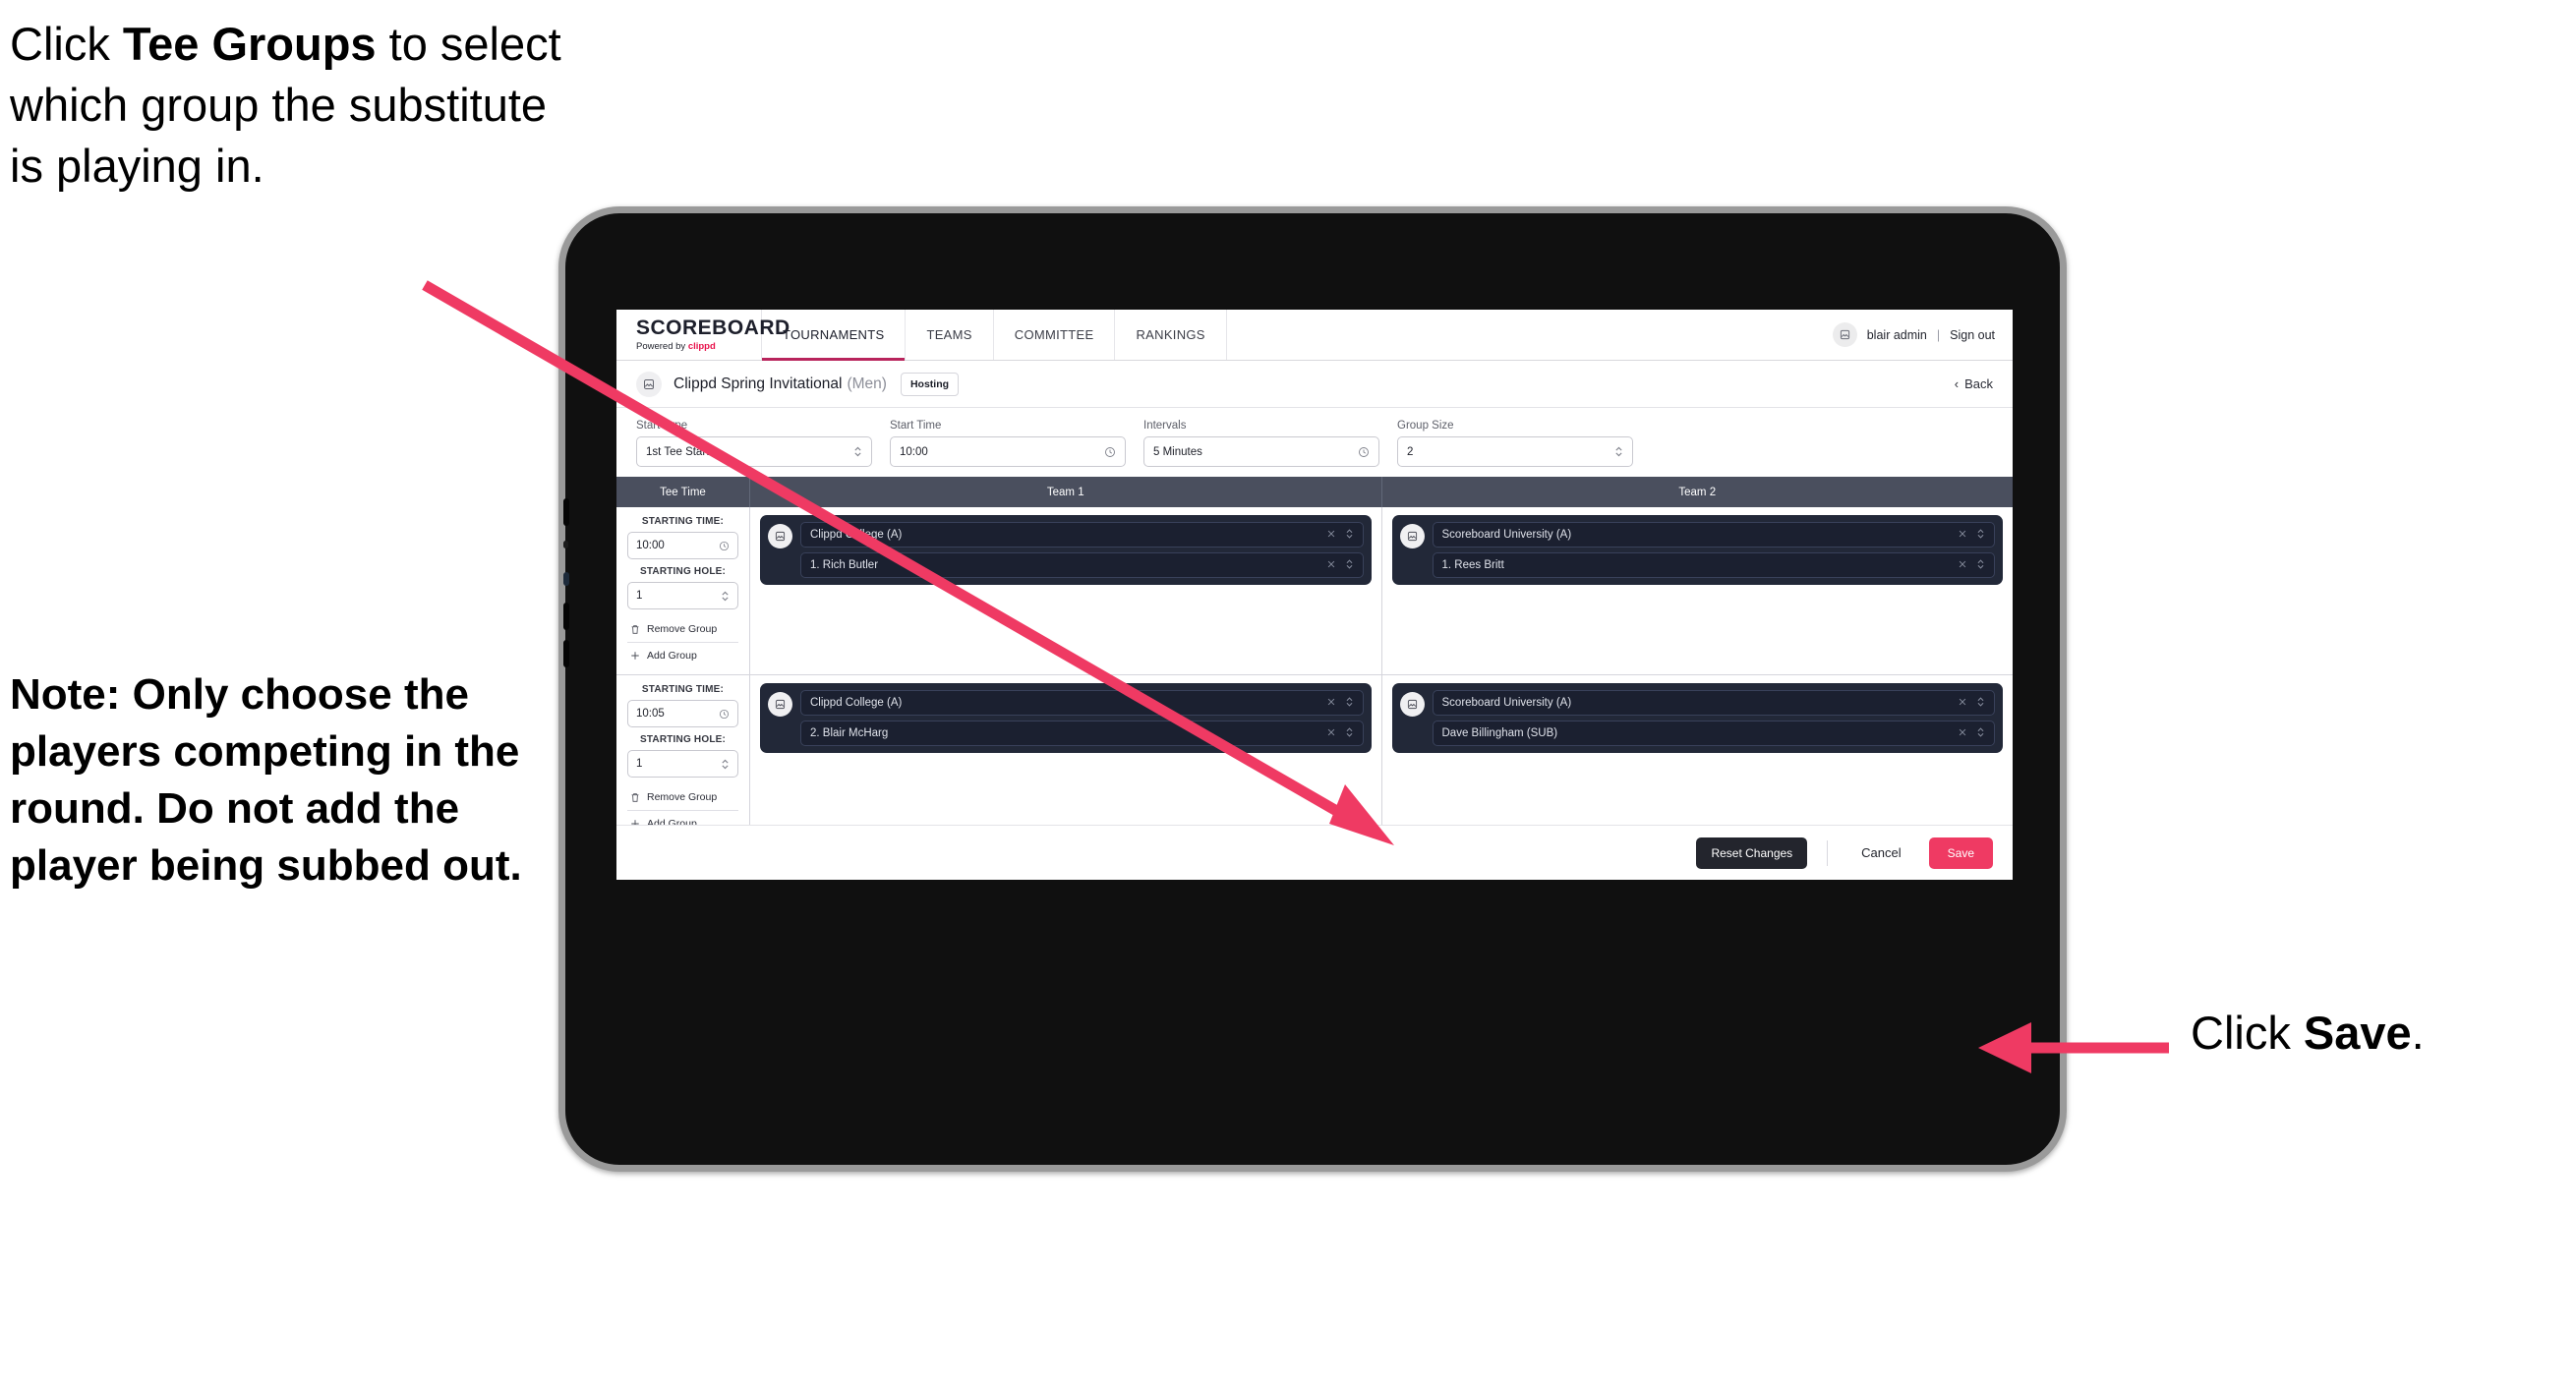 Image resolution: width=2576 pixels, height=1385 pixels. What do you see at coordinates (2357, 1033) in the screenshot?
I see `annotation-save-bold: Save` at bounding box center [2357, 1033].